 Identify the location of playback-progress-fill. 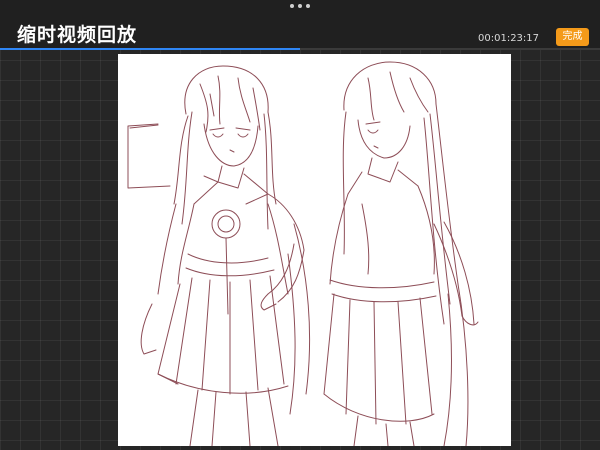
(150, 49).